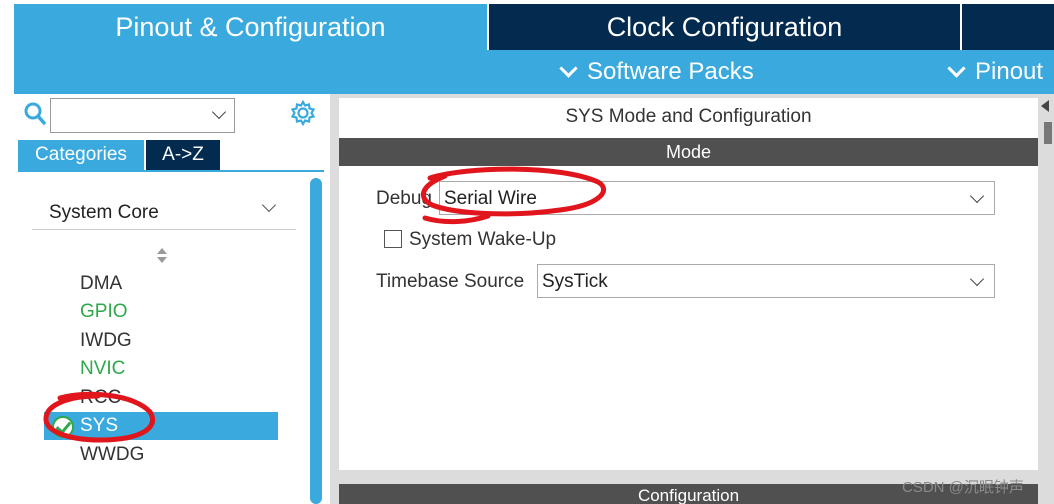 The height and width of the screenshot is (504, 1054). Describe the element at coordinates (161, 284) in the screenshot. I see `list-item-dma: DMA` at that location.